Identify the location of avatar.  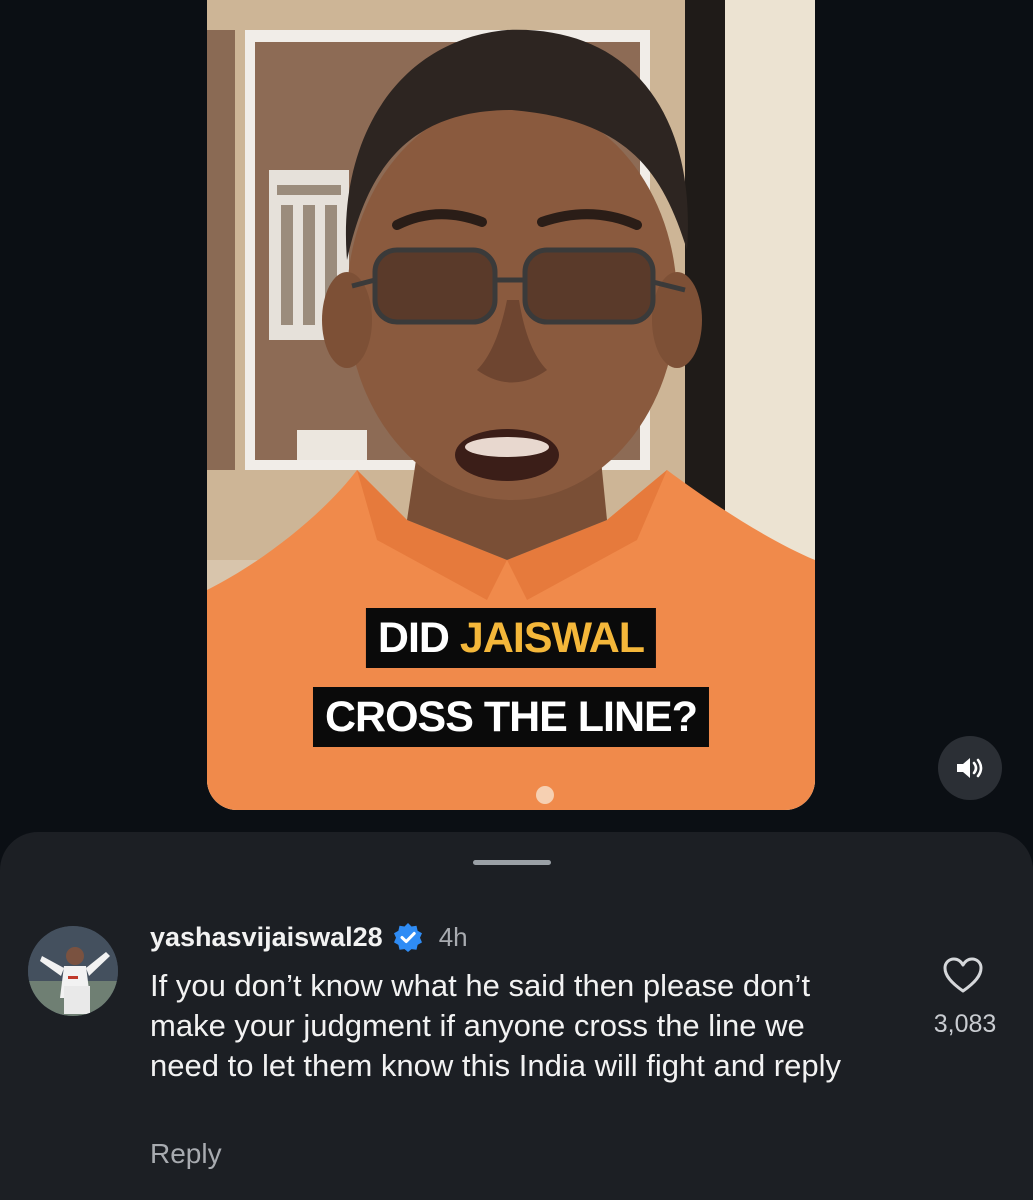
(73, 971).